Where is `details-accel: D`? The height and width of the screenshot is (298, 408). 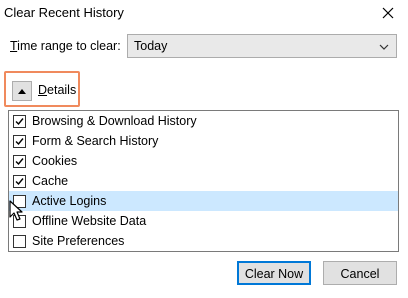 details-accel: D is located at coordinates (43, 90).